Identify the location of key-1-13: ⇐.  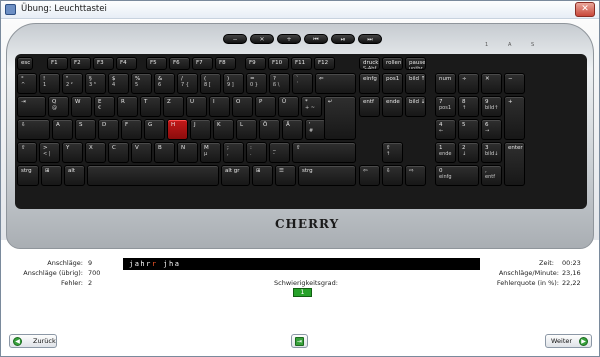
(335, 83).